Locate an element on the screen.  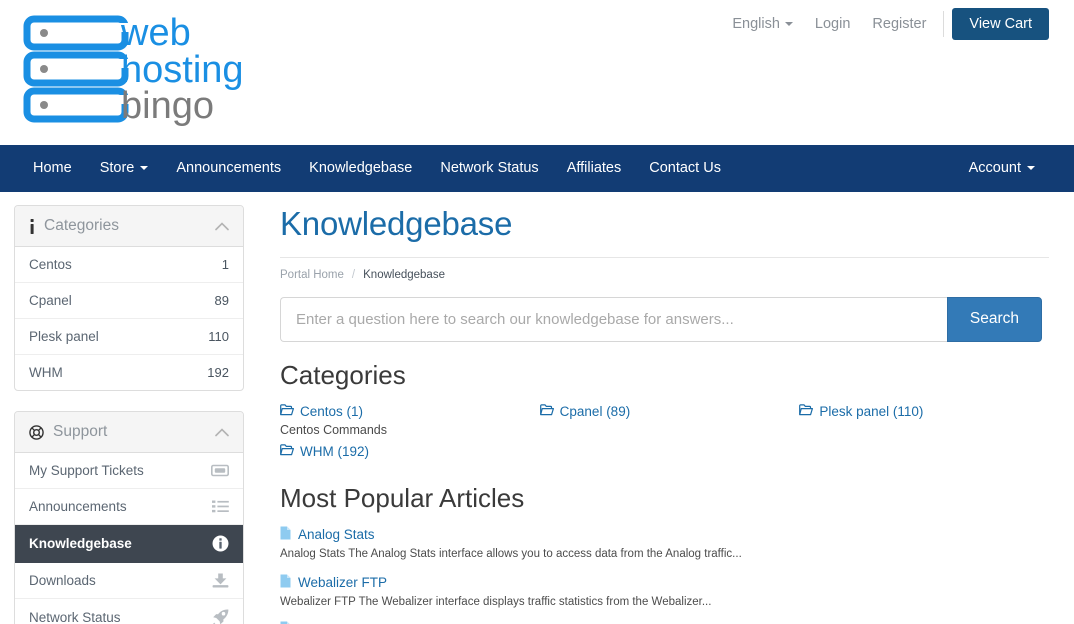
knowledgebase-search: Search is located at coordinates (661, 319).